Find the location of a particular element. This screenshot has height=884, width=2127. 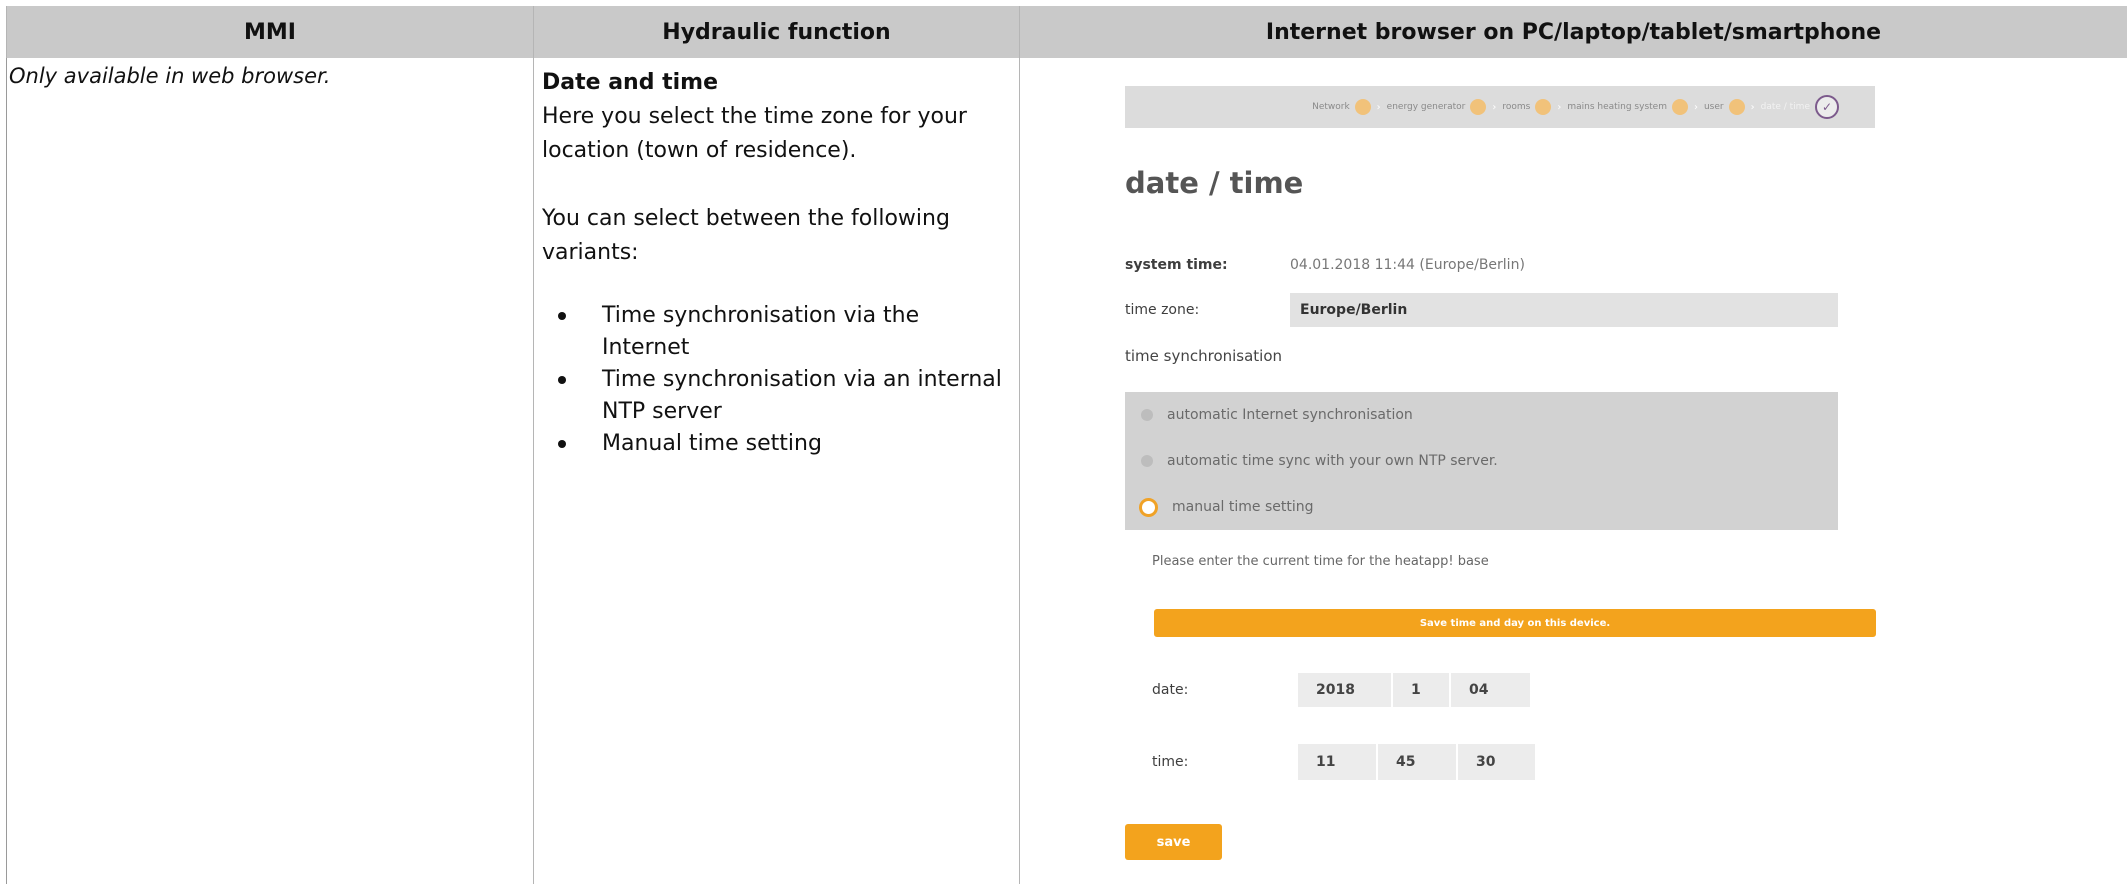

breadcrumb-step-current: date / time ✓ is located at coordinates (1800, 107).